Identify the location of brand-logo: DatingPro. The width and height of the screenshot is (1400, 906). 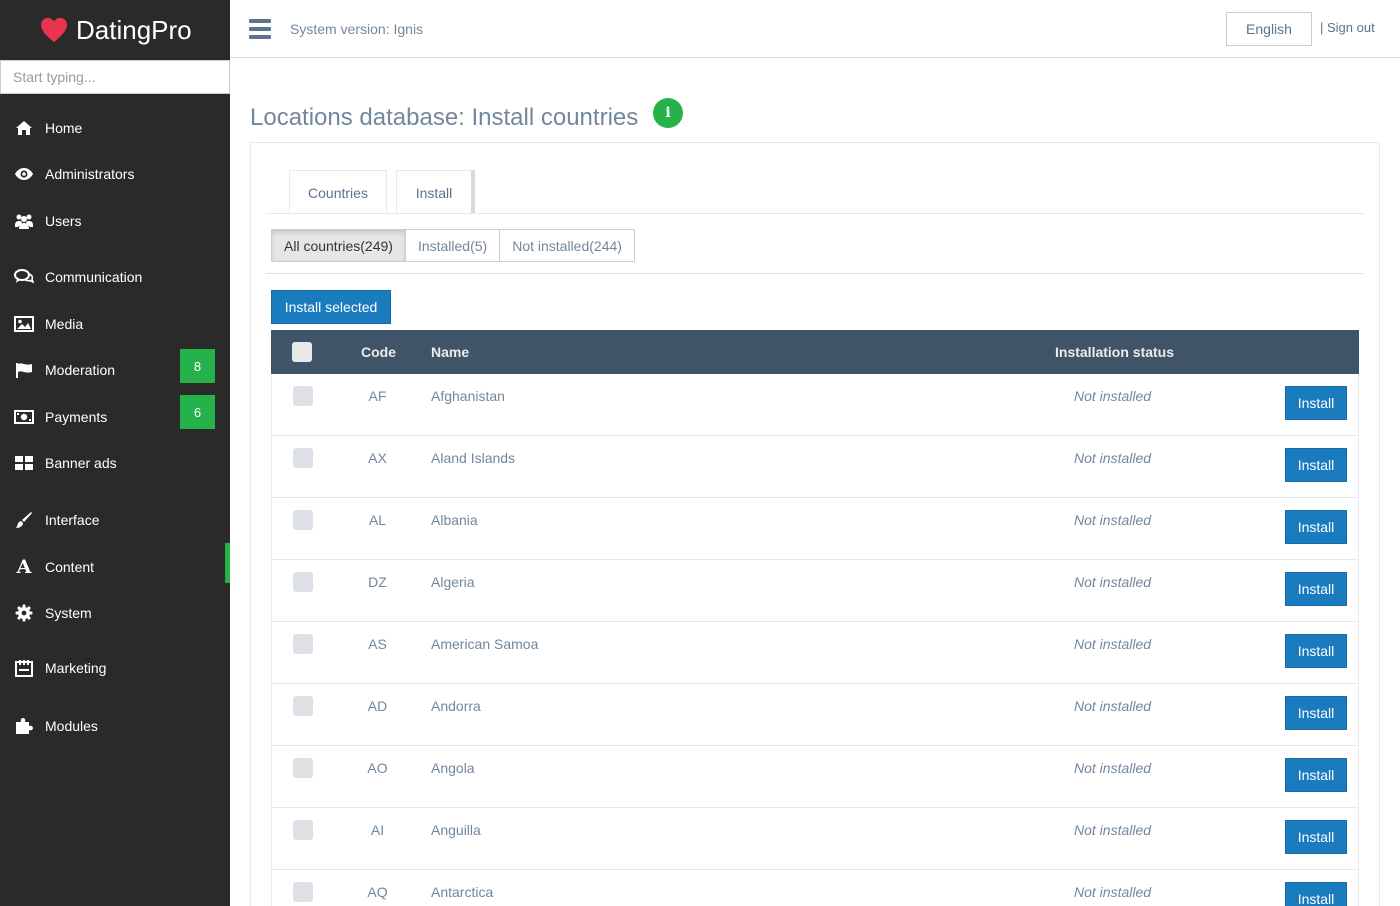
(115, 30).